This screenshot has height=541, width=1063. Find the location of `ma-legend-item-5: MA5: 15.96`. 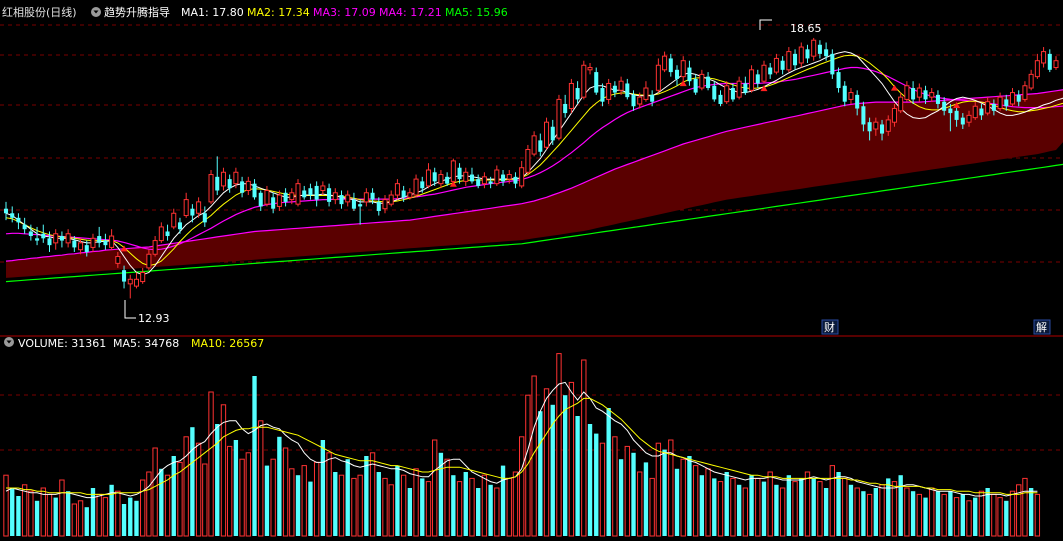

ma-legend-item-5: MA5: 15.96 is located at coordinates (476, 12).